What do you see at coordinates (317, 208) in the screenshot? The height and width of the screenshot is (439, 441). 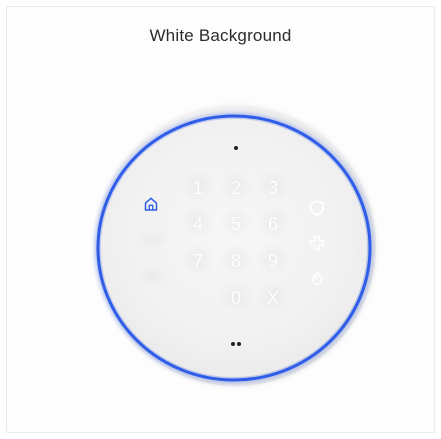 I see `shield-icon` at bounding box center [317, 208].